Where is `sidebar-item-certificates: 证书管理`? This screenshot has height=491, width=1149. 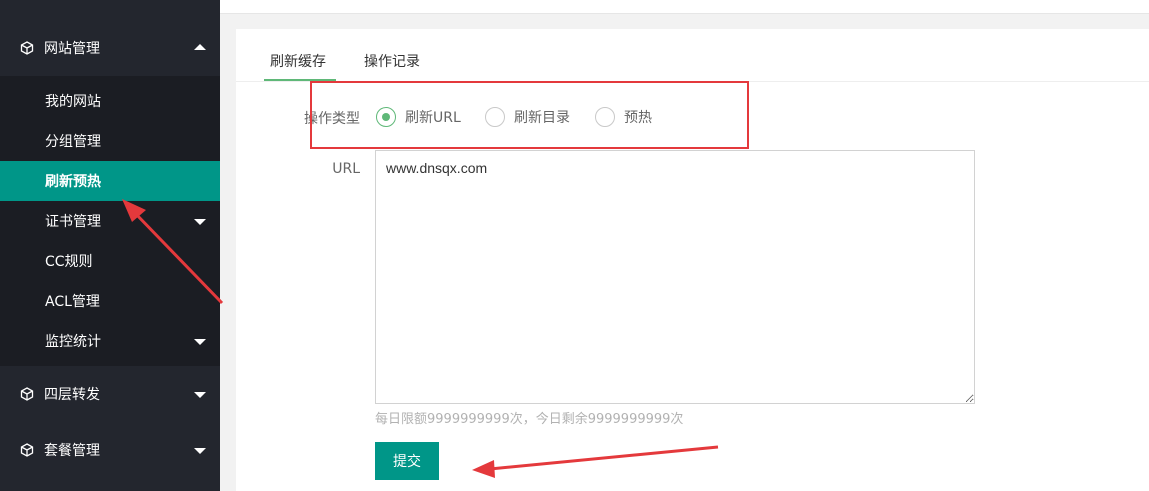
sidebar-item-certificates: 证书管理 is located at coordinates (110, 221).